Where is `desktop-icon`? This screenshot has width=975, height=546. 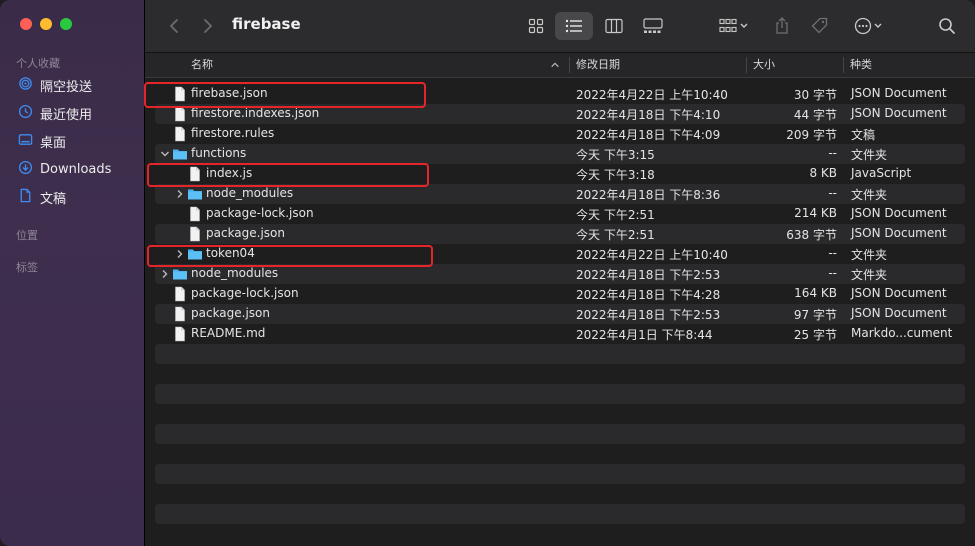
desktop-icon is located at coordinates (25, 141).